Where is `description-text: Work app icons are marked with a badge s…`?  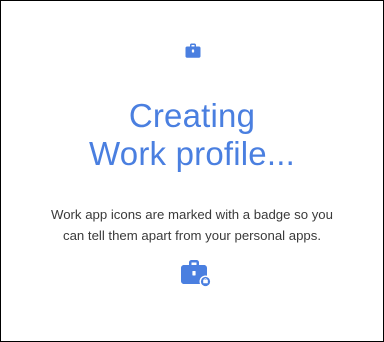
description-text: Work app icons are marked with a badge s… is located at coordinates (192, 225).